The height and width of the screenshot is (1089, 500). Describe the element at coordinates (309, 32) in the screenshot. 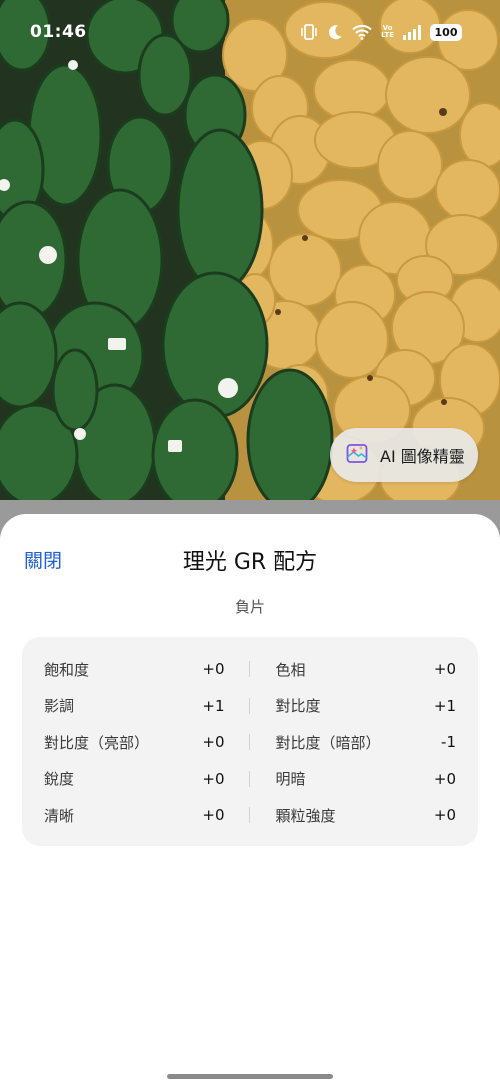

I see `vibrate-icon` at that location.